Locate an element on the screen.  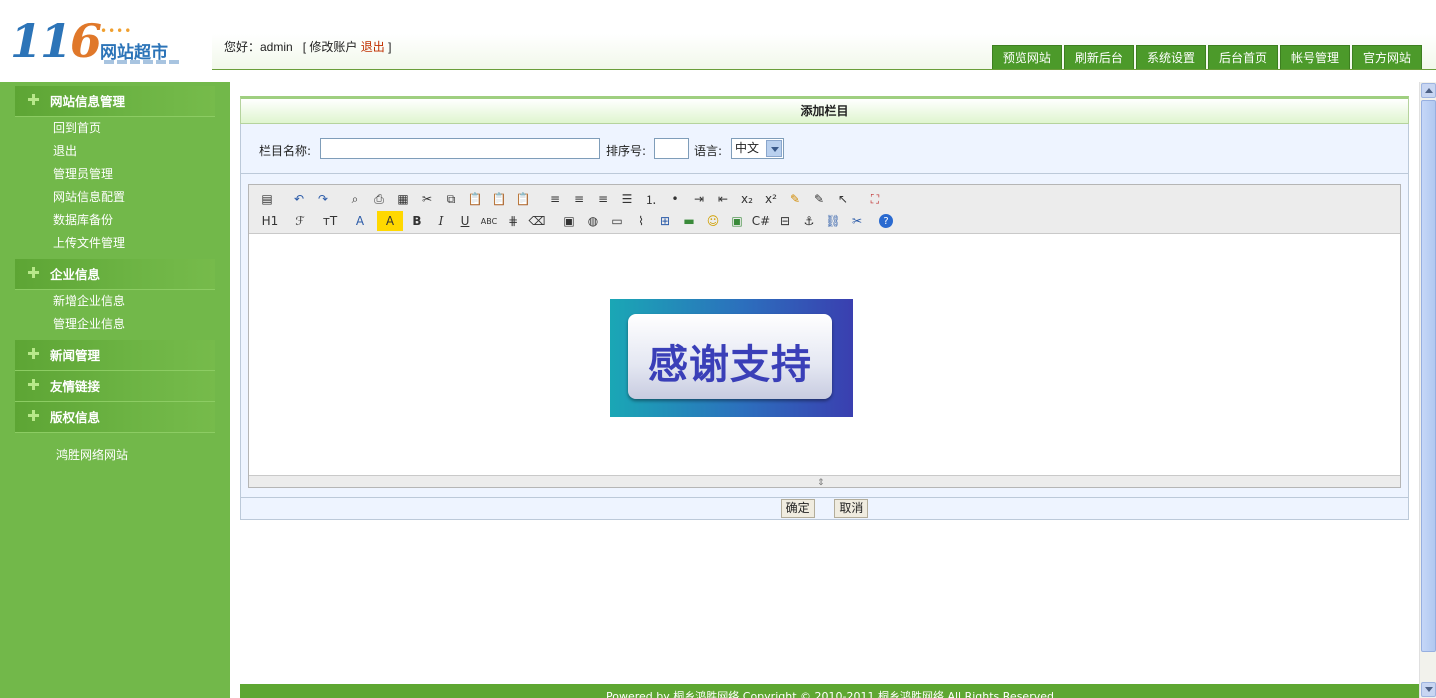
sidebar-section-links: 友情链接 is located at coordinates (115, 386).